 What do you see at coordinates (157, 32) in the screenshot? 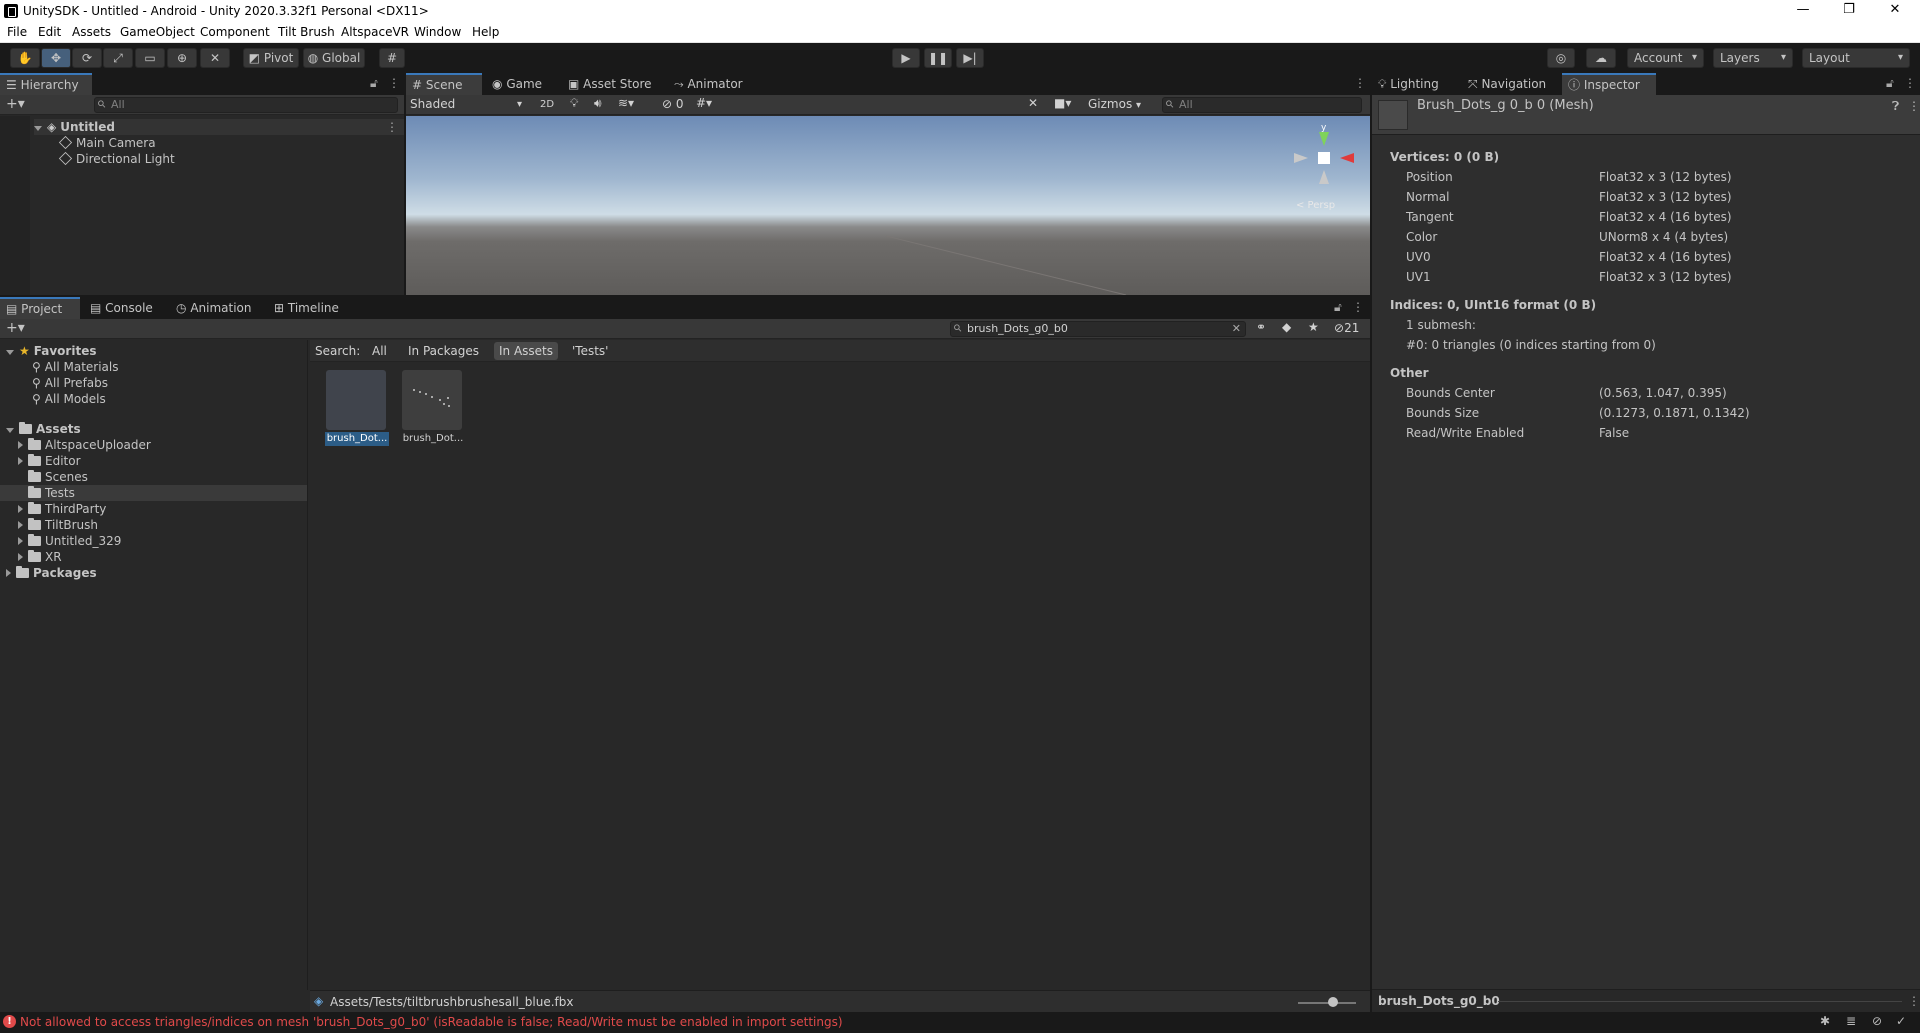
I see `menu-gameobject: GameObject` at bounding box center [157, 32].